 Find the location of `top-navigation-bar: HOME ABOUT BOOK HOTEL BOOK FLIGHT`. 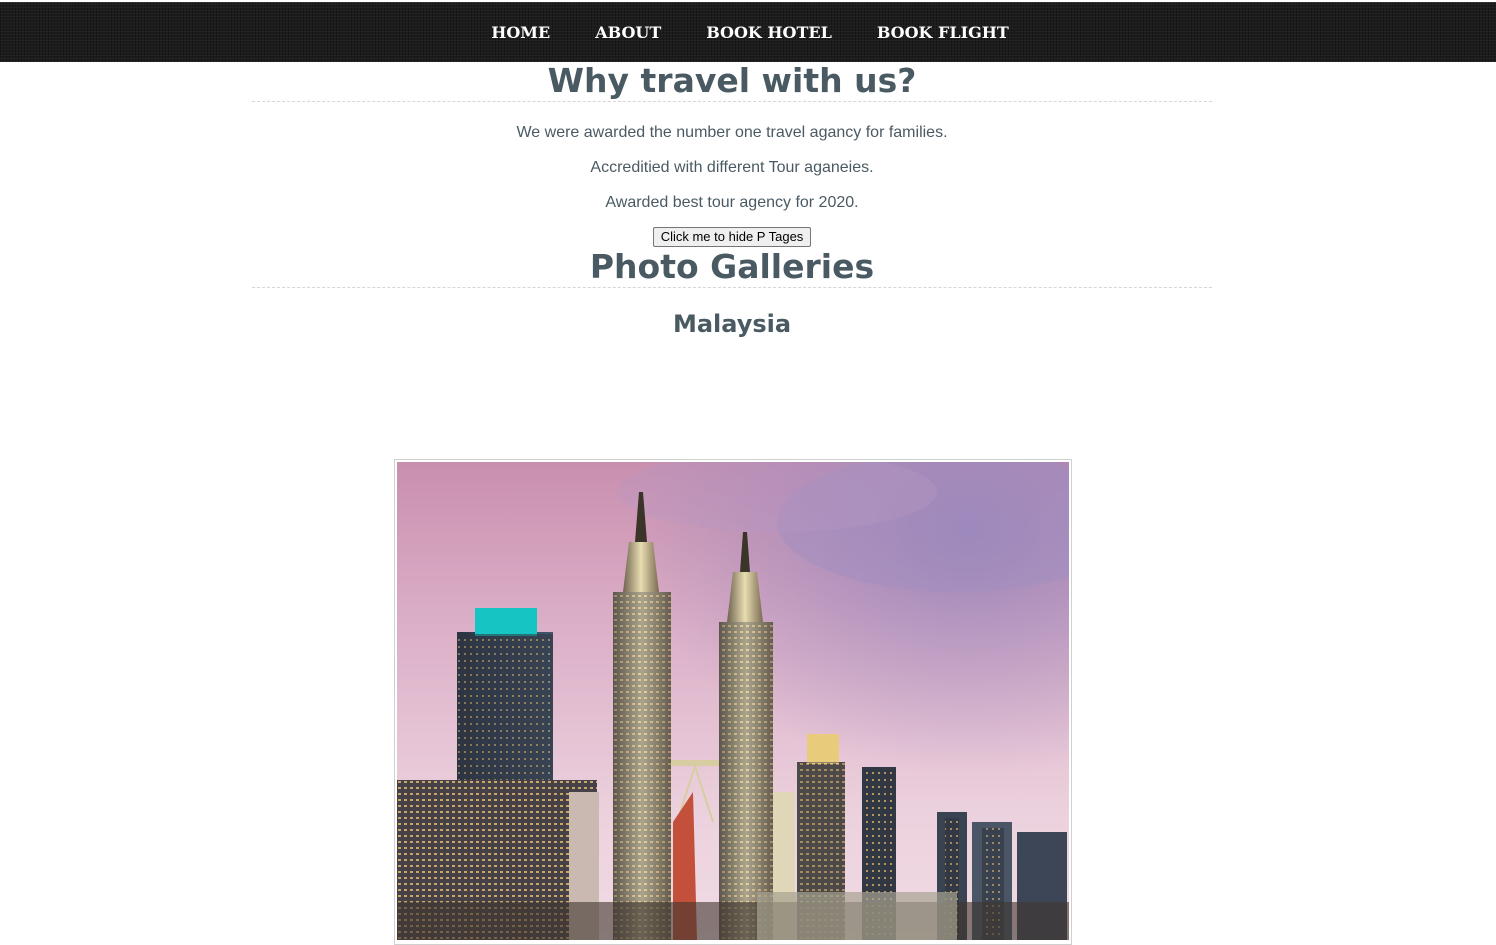

top-navigation-bar: HOME ABOUT BOOK HOTEL BOOK FLIGHT is located at coordinates (748, 32).